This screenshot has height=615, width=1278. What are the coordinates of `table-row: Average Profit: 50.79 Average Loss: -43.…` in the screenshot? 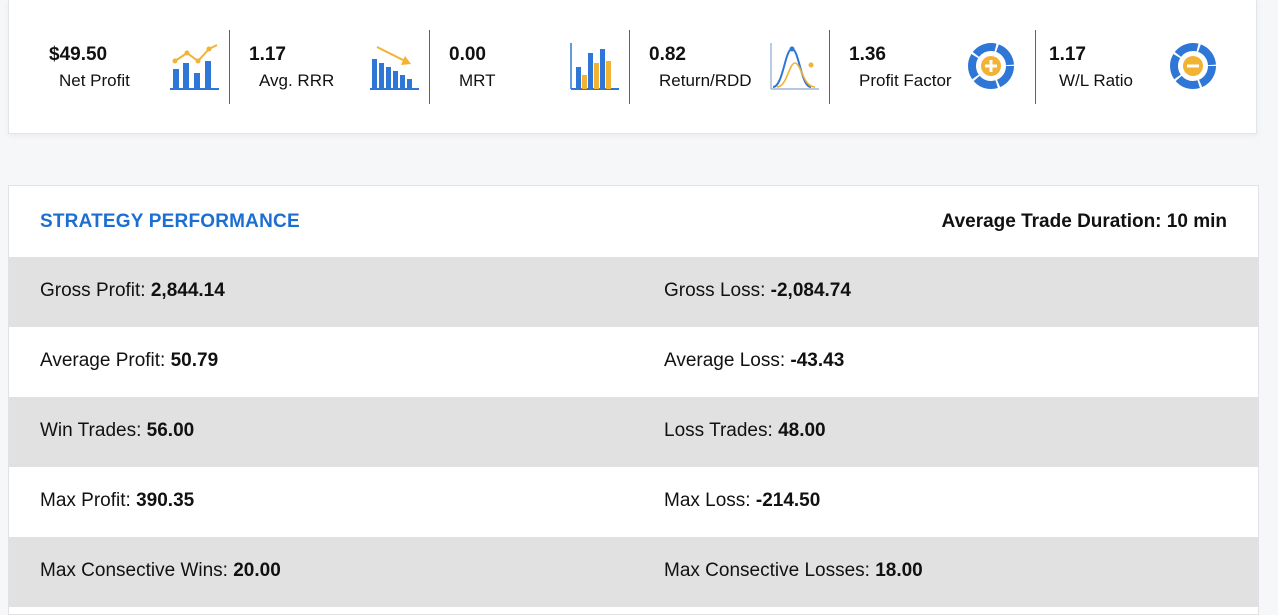 It's located at (633, 362).